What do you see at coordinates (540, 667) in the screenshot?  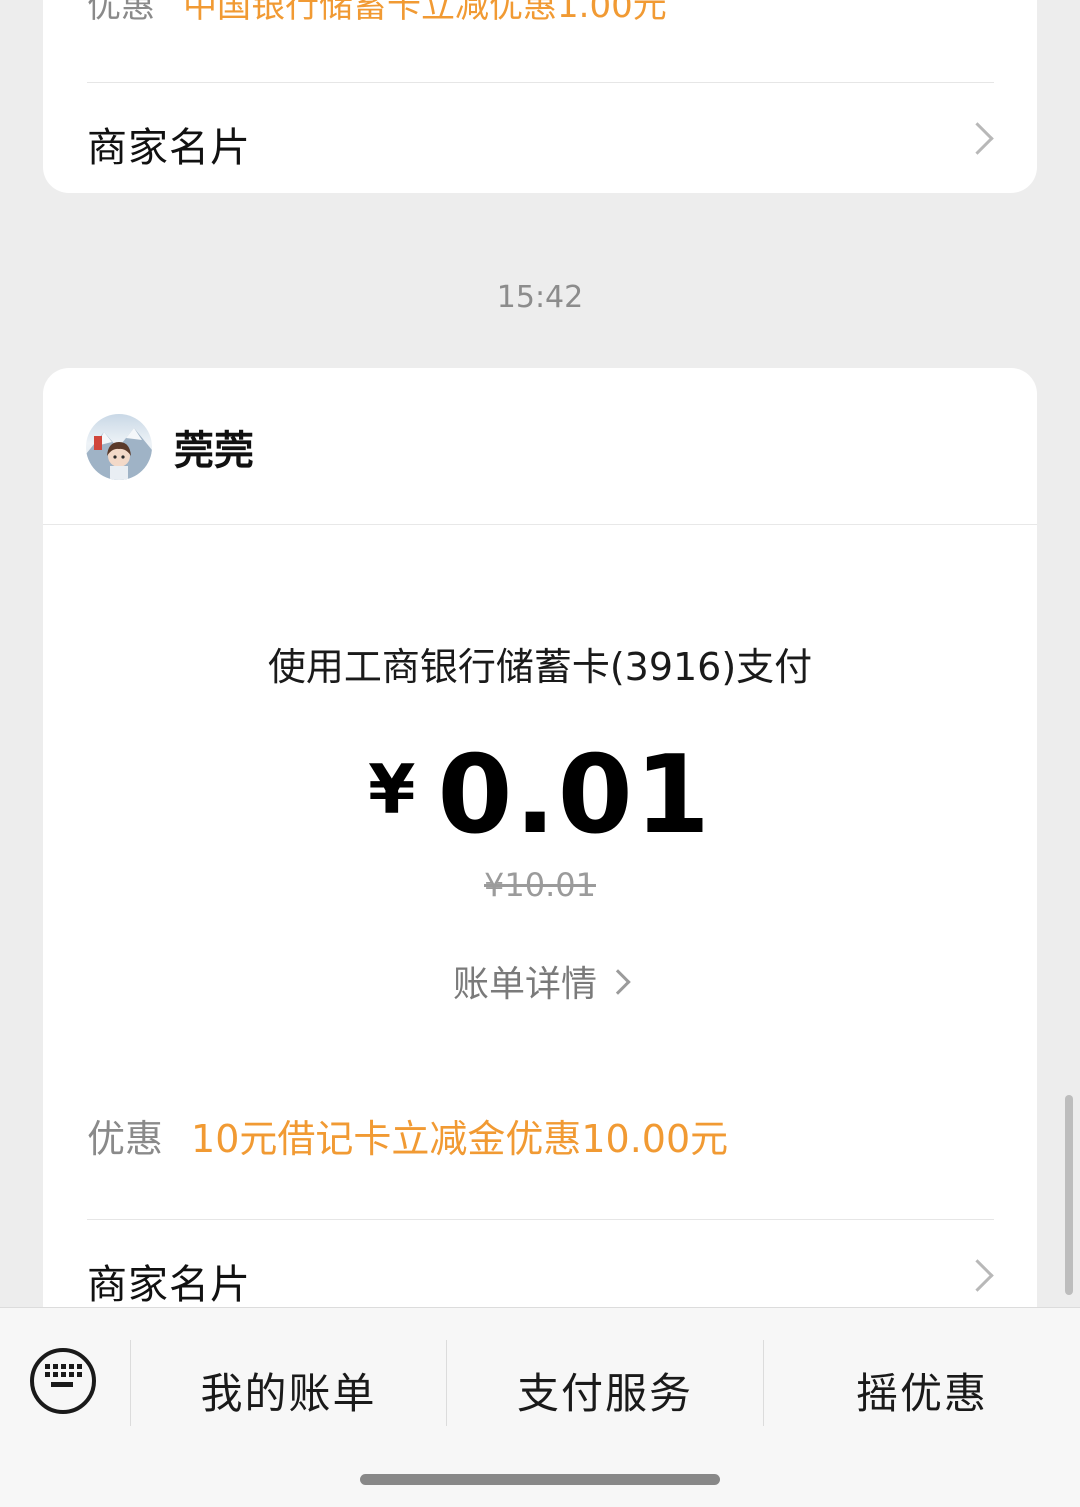 I see `payment-method-text: 使用工商银行储蓄卡(3916)支付` at bounding box center [540, 667].